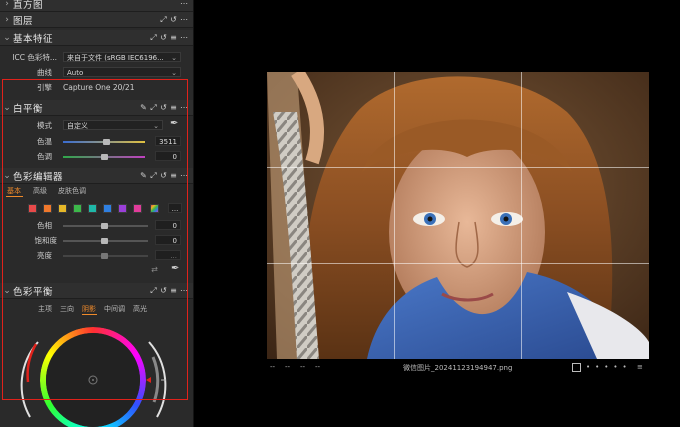 This screenshot has height=427, width=680. Describe the element at coordinates (33, 39) in the screenshot. I see `section-title-basic: 基本特征` at that location.